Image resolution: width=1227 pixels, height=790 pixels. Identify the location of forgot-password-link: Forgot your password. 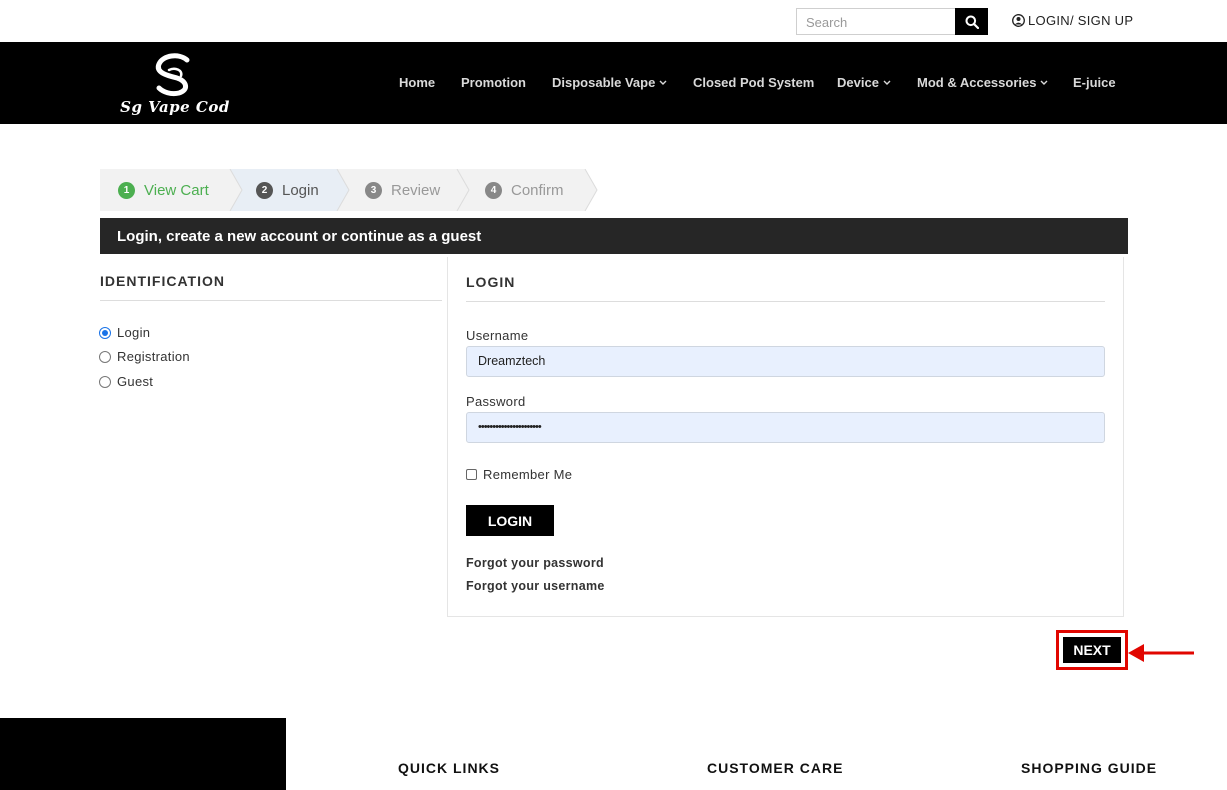
(535, 563).